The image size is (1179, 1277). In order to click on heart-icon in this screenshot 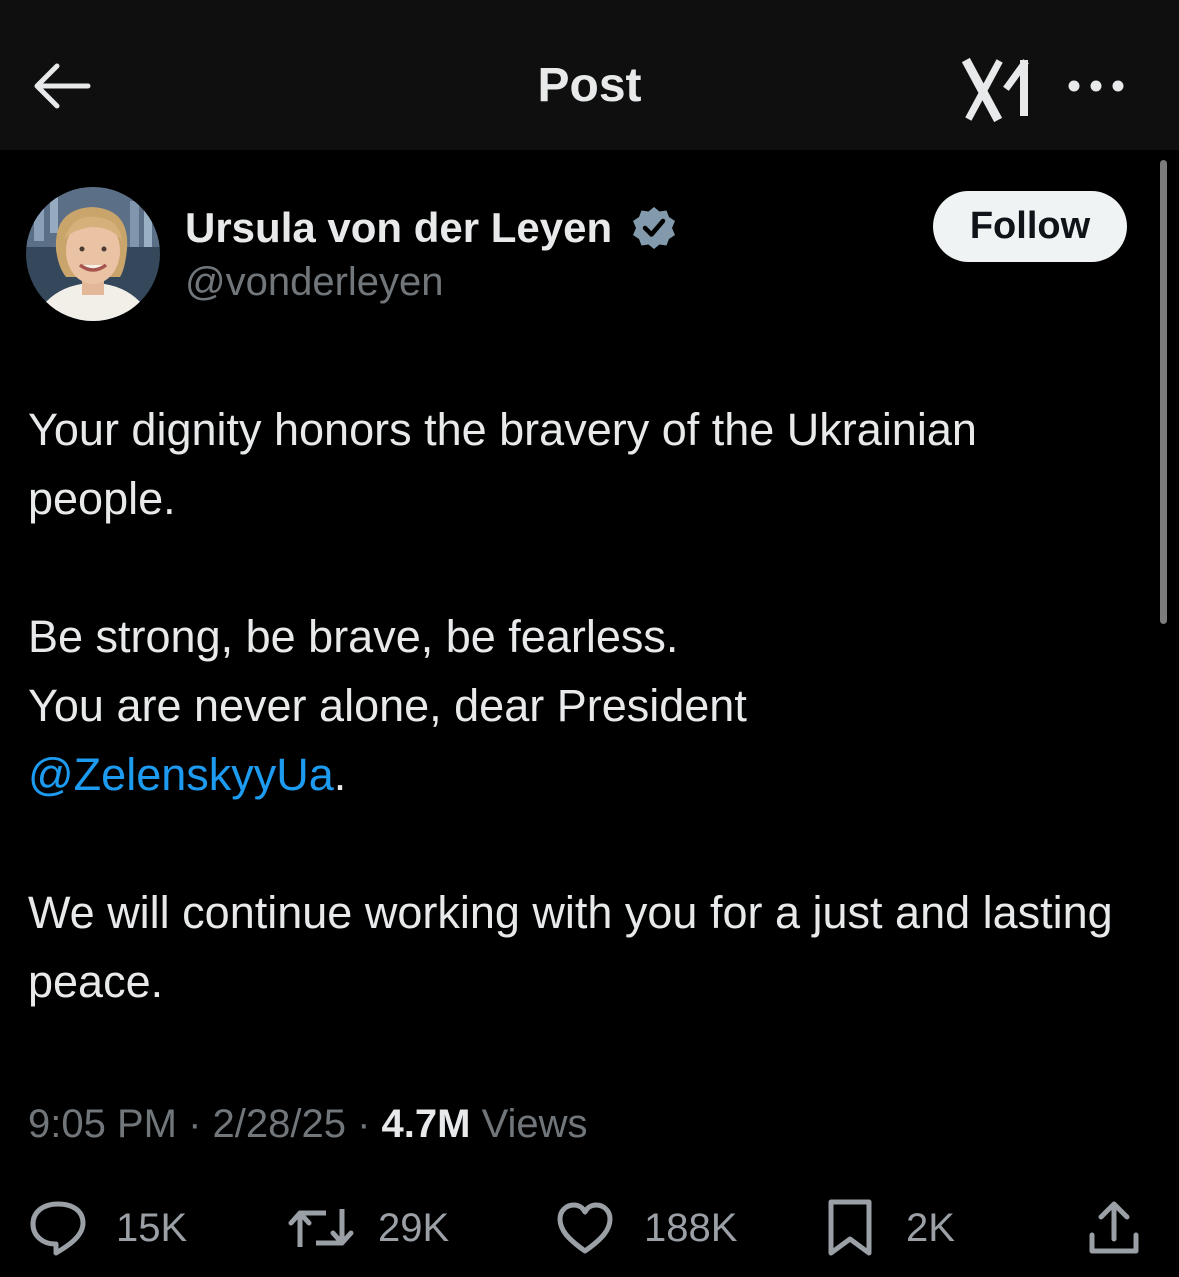, I will do `click(585, 1228)`.